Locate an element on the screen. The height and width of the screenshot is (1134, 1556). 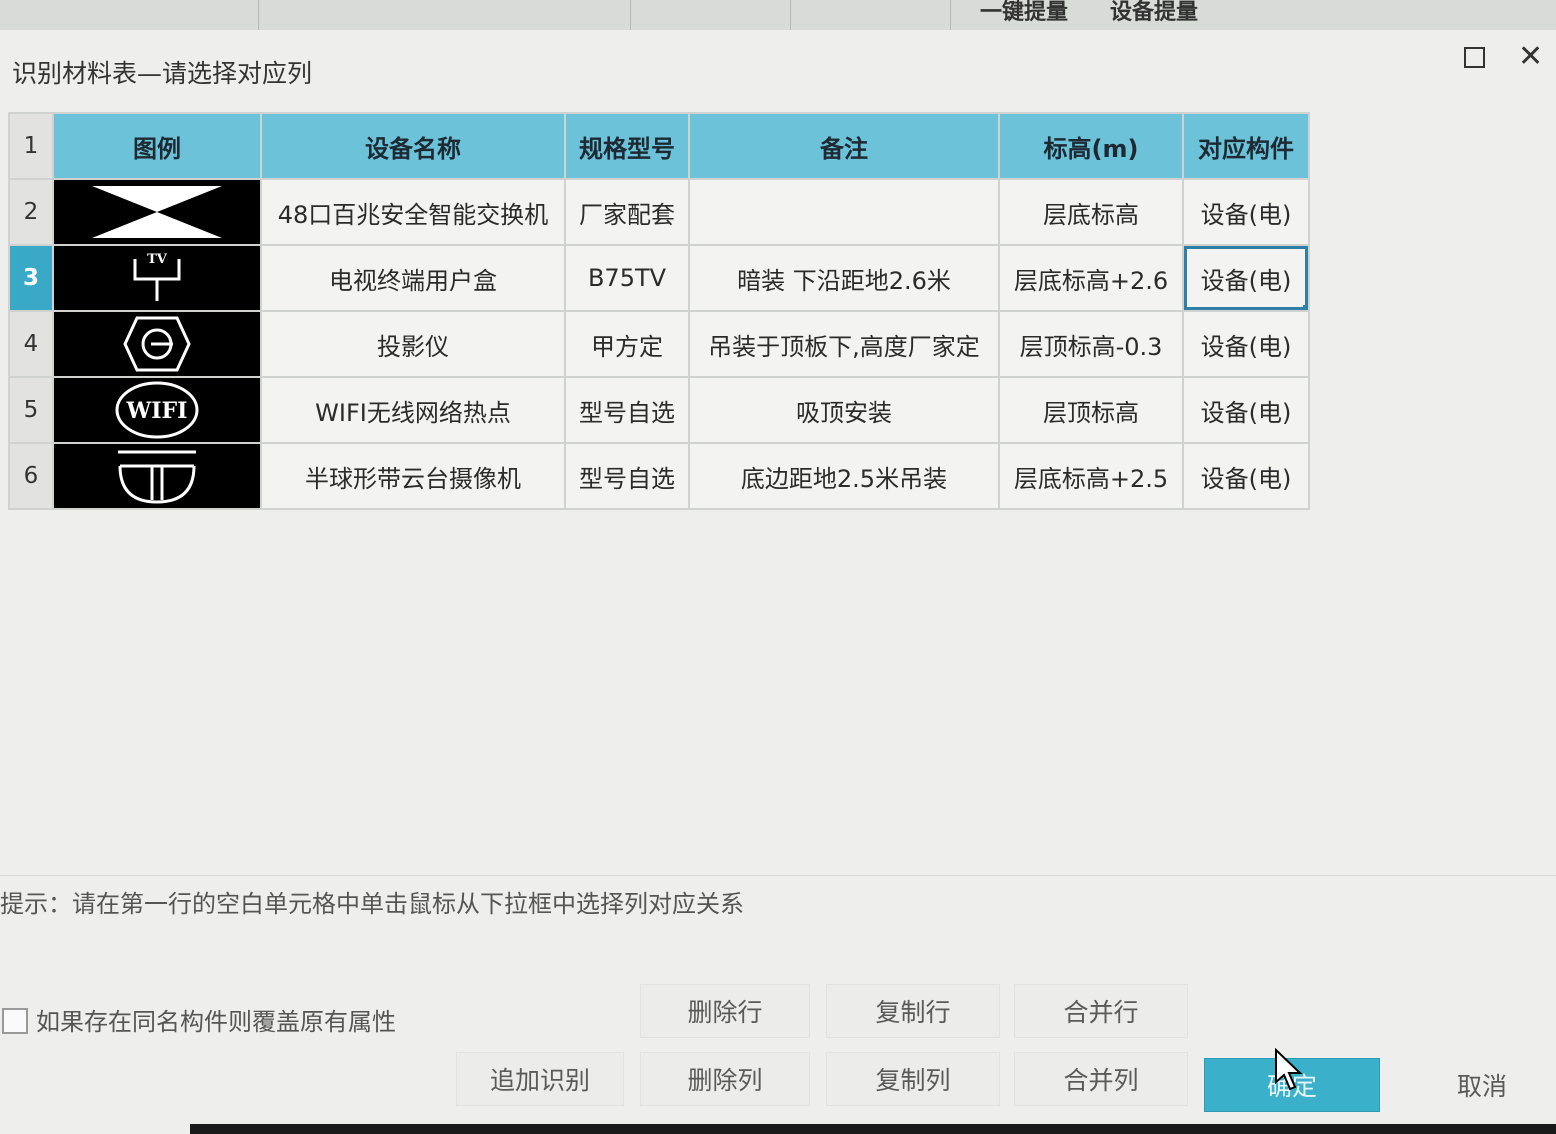
device-name-cell: 48口百兆安全智能交换机 is located at coordinates (413, 212).